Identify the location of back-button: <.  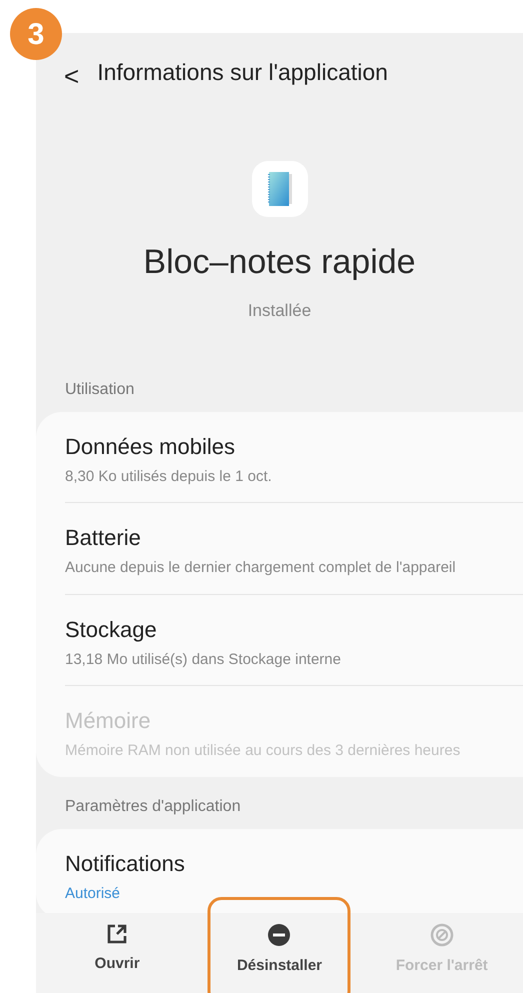
(72, 76).